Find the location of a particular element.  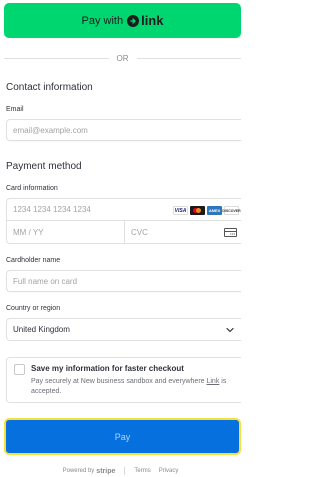

or-divider: OR is located at coordinates (122, 58).